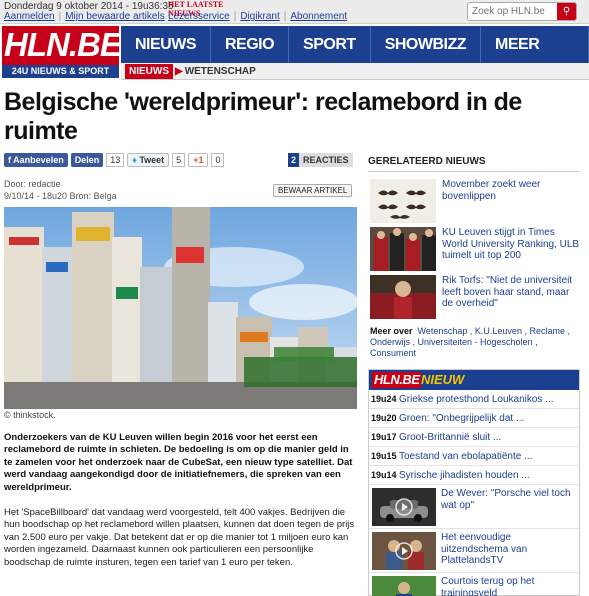 This screenshot has height=596, width=589. Describe the element at coordinates (218, 160) in the screenshot. I see `google-plus-count: 0` at that location.